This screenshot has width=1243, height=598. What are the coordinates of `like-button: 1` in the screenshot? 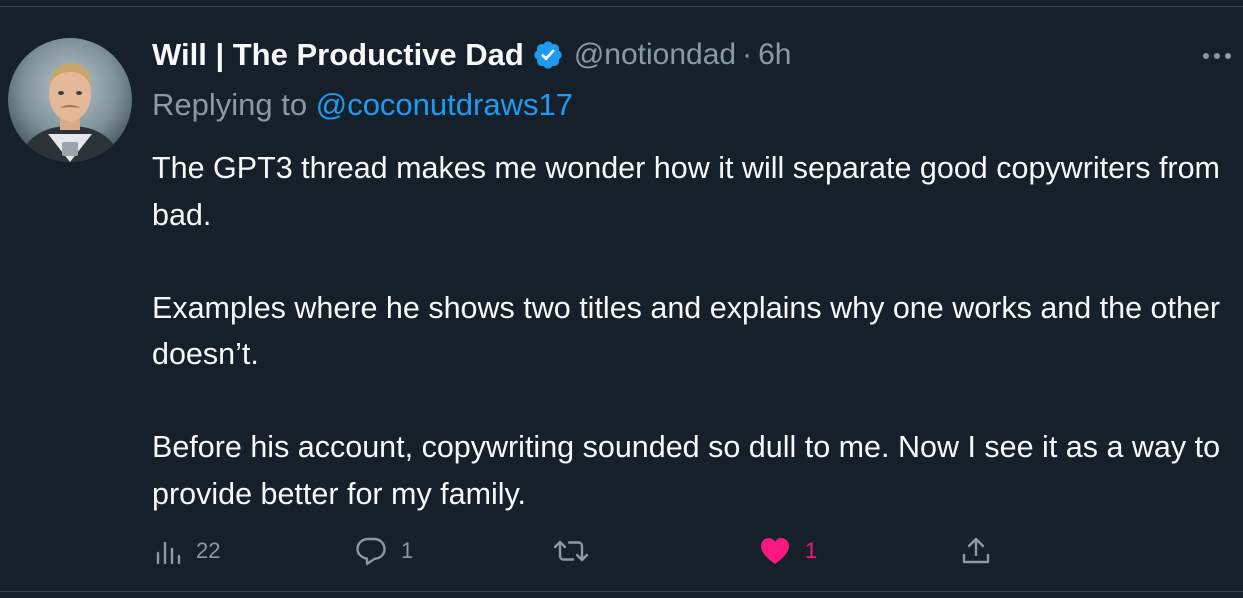 It's located at (788, 551).